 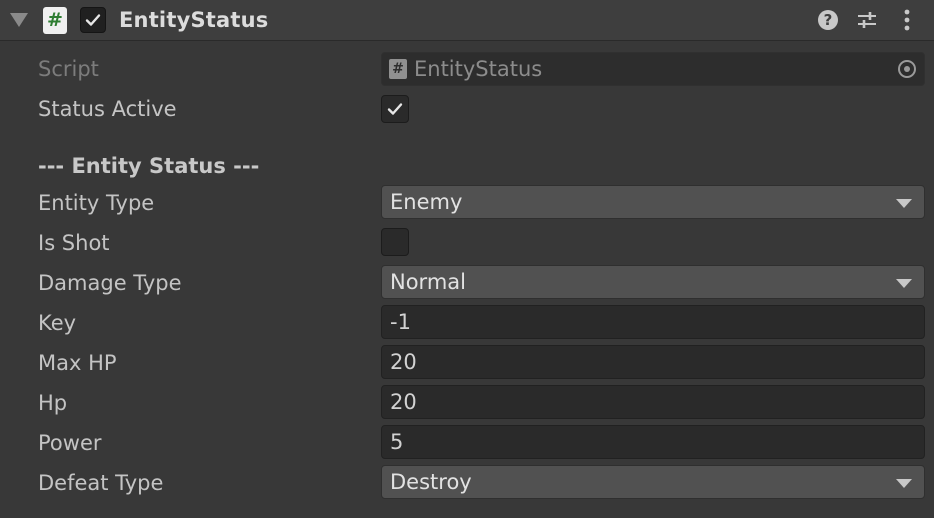 What do you see at coordinates (653, 442) in the screenshot?
I see `power-input: 5` at bounding box center [653, 442].